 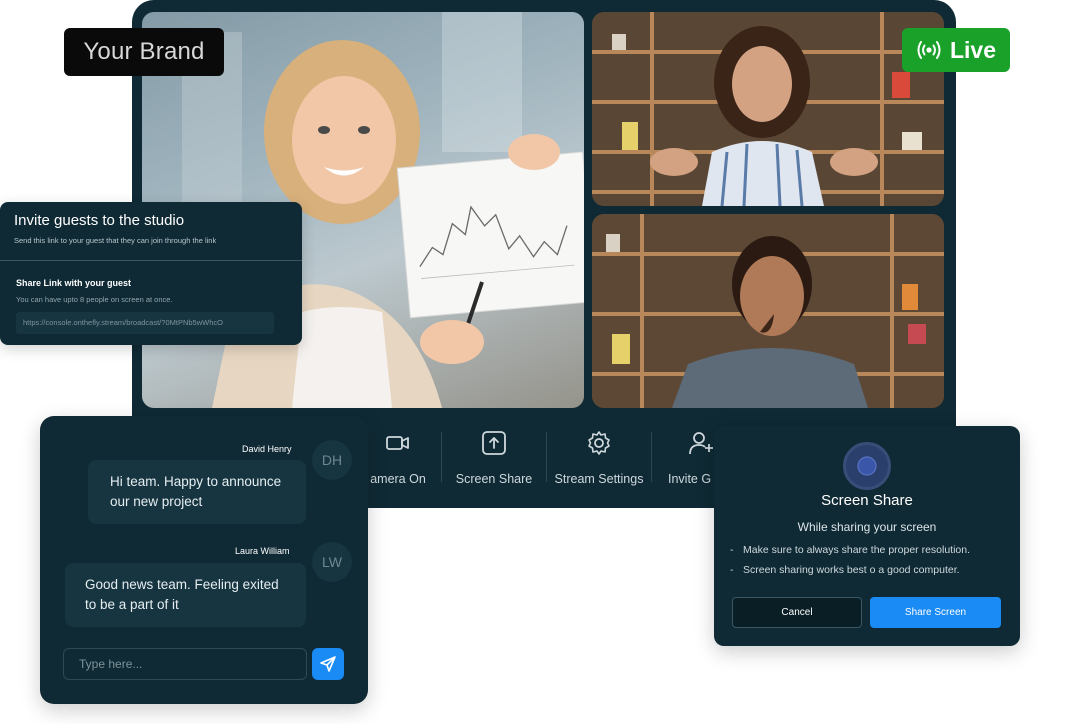 I want to click on screen-share-status-icon, so click(x=867, y=466).